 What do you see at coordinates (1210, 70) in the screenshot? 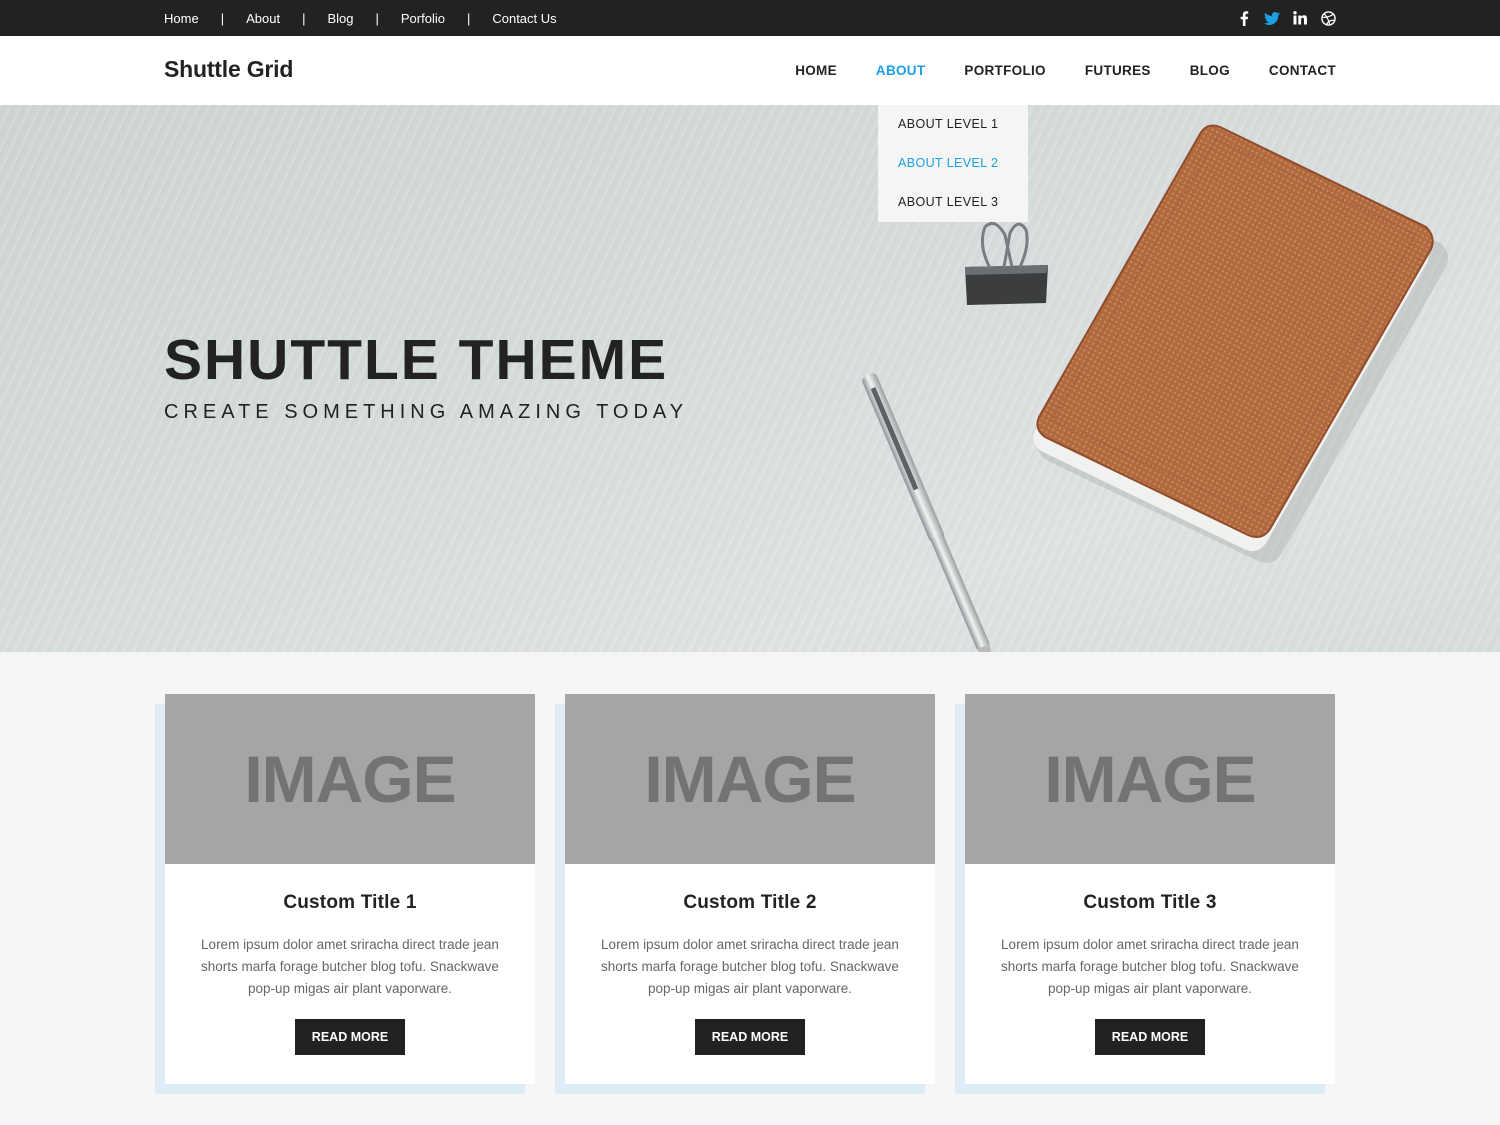
I see `nav-item-blog: BLOG` at bounding box center [1210, 70].